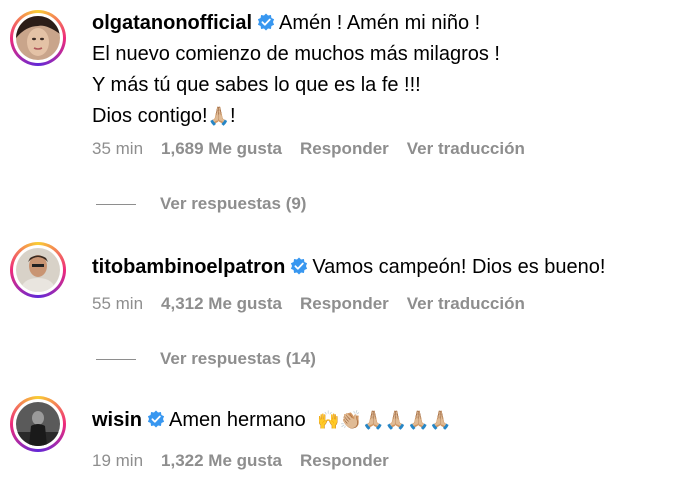  What do you see at coordinates (221, 304) in the screenshot?
I see `likes-count: 4,312 Me gusta` at bounding box center [221, 304].